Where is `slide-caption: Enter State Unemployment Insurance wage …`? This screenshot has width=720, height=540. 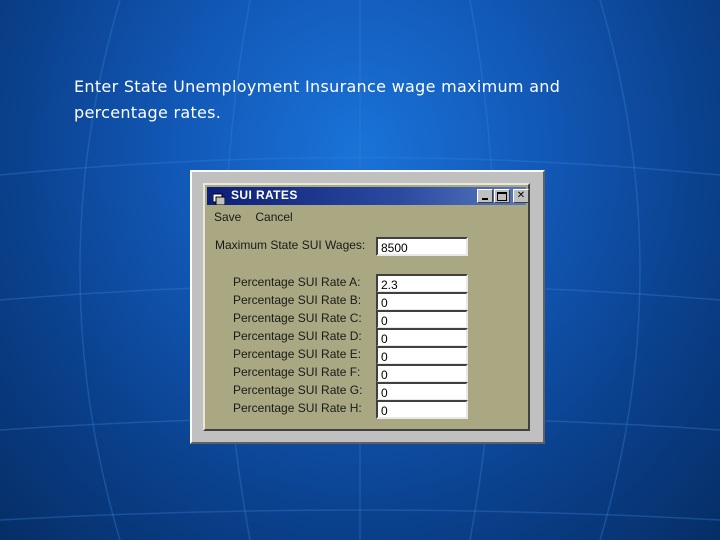
slide-caption: Enter State Unemployment Insurance wage … is located at coordinates (374, 100).